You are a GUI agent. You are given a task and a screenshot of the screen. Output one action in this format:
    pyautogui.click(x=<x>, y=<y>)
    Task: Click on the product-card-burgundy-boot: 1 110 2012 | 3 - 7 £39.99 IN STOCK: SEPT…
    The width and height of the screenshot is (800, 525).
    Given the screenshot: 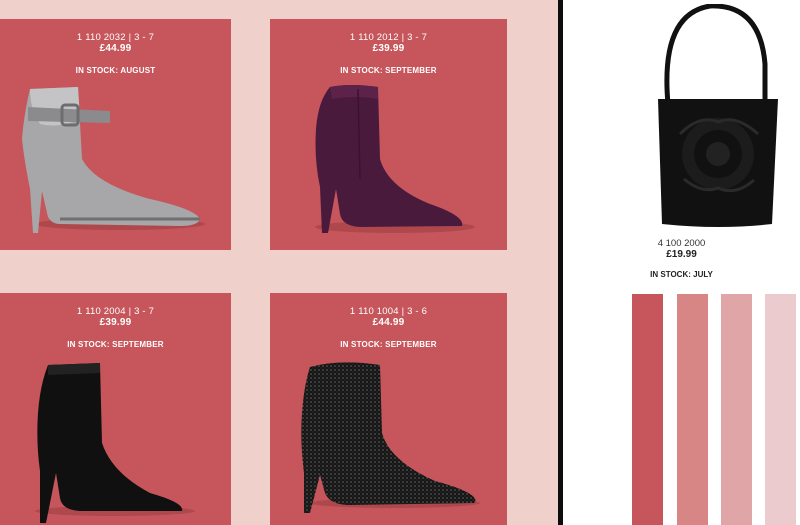 What is the action you would take?
    pyautogui.click(x=388, y=134)
    